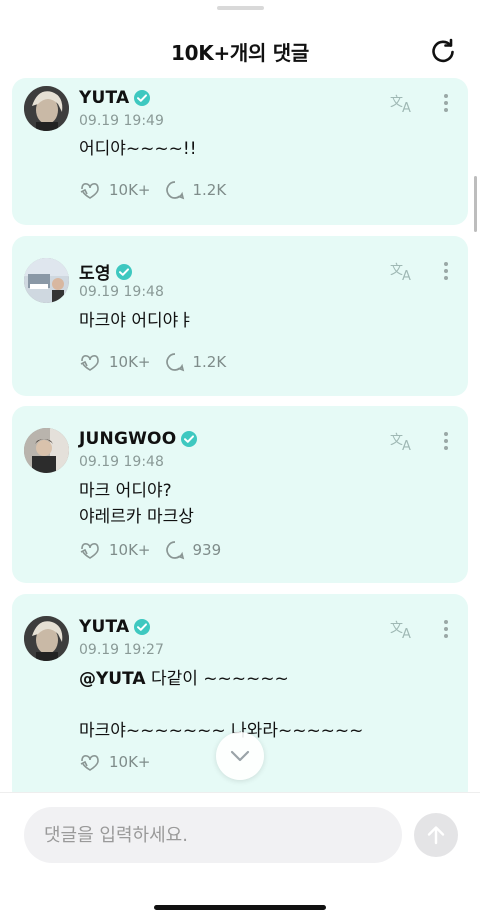 The width and height of the screenshot is (480, 920). Describe the element at coordinates (138, 149) in the screenshot. I see `comment-text: 어디야~~~~!!` at that location.